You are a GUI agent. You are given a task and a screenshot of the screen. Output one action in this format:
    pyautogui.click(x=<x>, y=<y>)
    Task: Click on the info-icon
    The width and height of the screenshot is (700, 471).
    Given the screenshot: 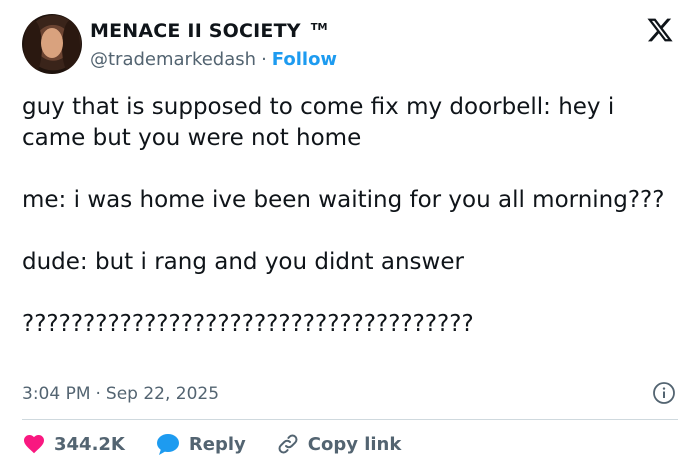 What is the action you would take?
    pyautogui.click(x=664, y=393)
    